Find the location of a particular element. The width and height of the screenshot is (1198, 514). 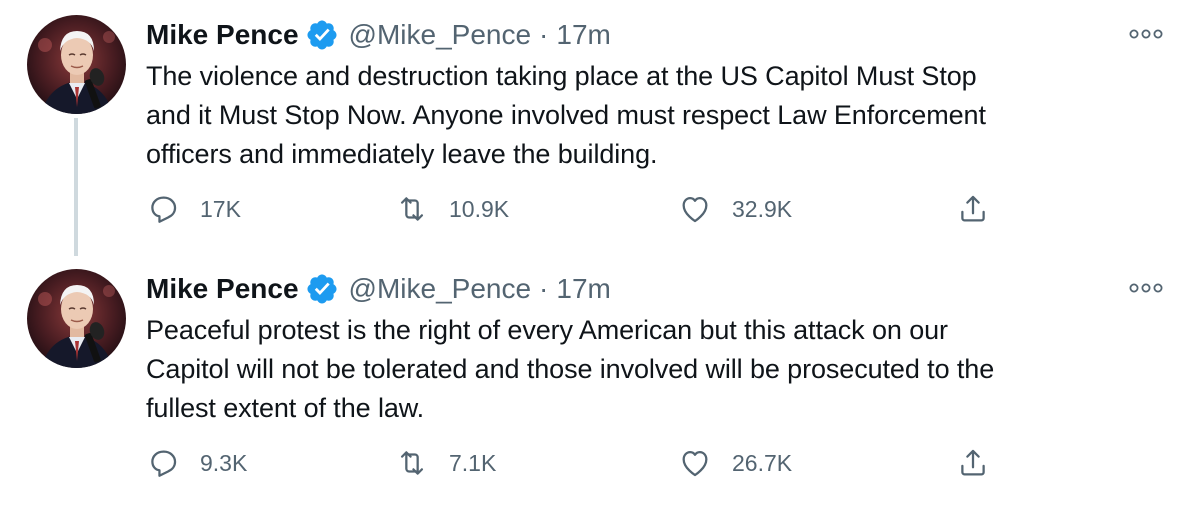

tweet-actions: 9.3K 7.1K 26.7K is located at coordinates (586, 463).